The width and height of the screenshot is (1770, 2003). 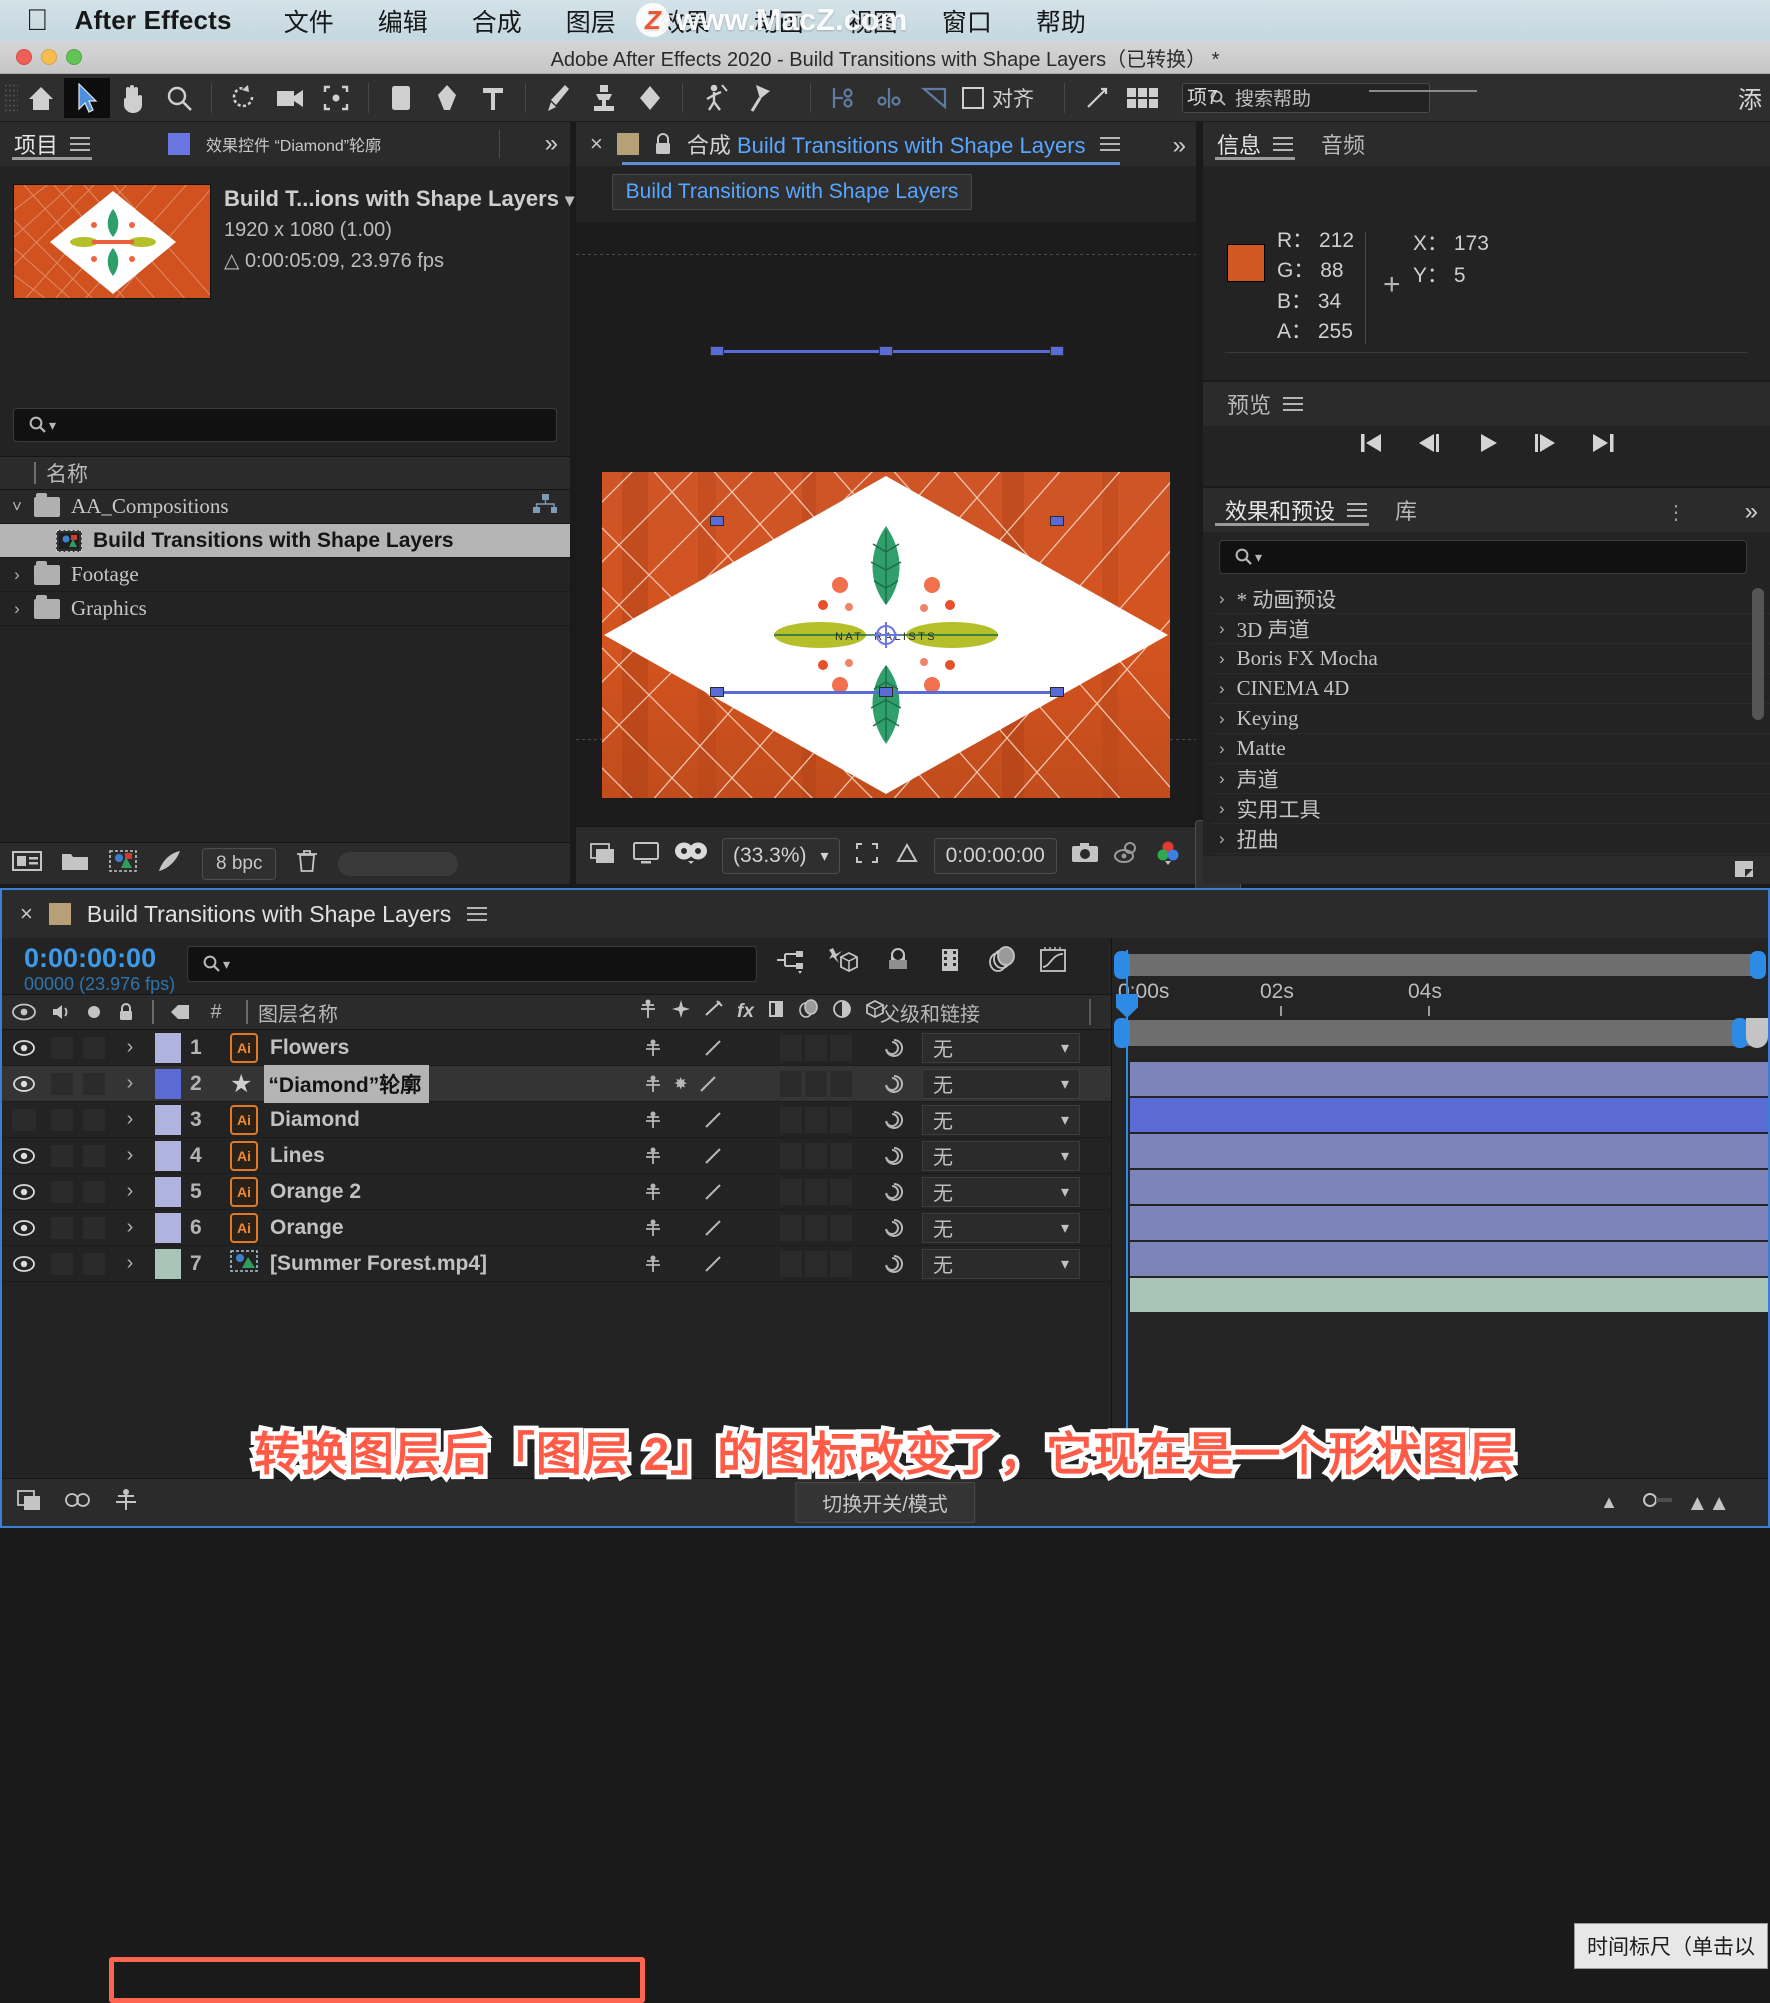 I want to click on close-button, so click(x=24, y=57).